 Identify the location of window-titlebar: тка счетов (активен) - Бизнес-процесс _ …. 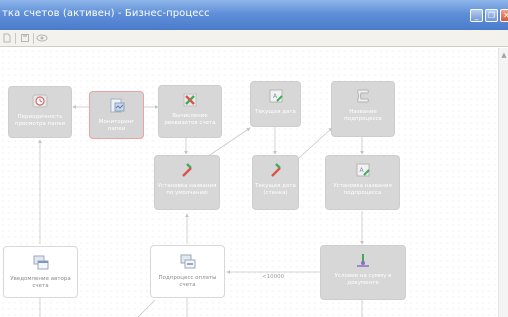
(254, 15).